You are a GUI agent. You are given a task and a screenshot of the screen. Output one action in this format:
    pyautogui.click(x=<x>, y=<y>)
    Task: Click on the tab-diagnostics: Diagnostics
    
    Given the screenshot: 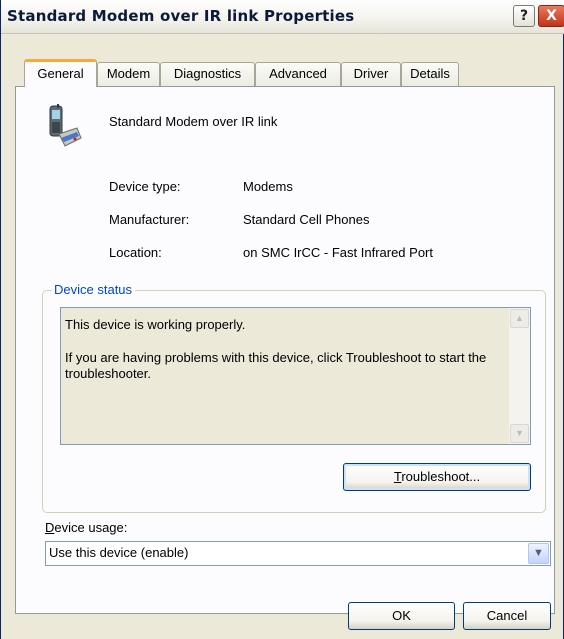 What is the action you would take?
    pyautogui.click(x=207, y=74)
    